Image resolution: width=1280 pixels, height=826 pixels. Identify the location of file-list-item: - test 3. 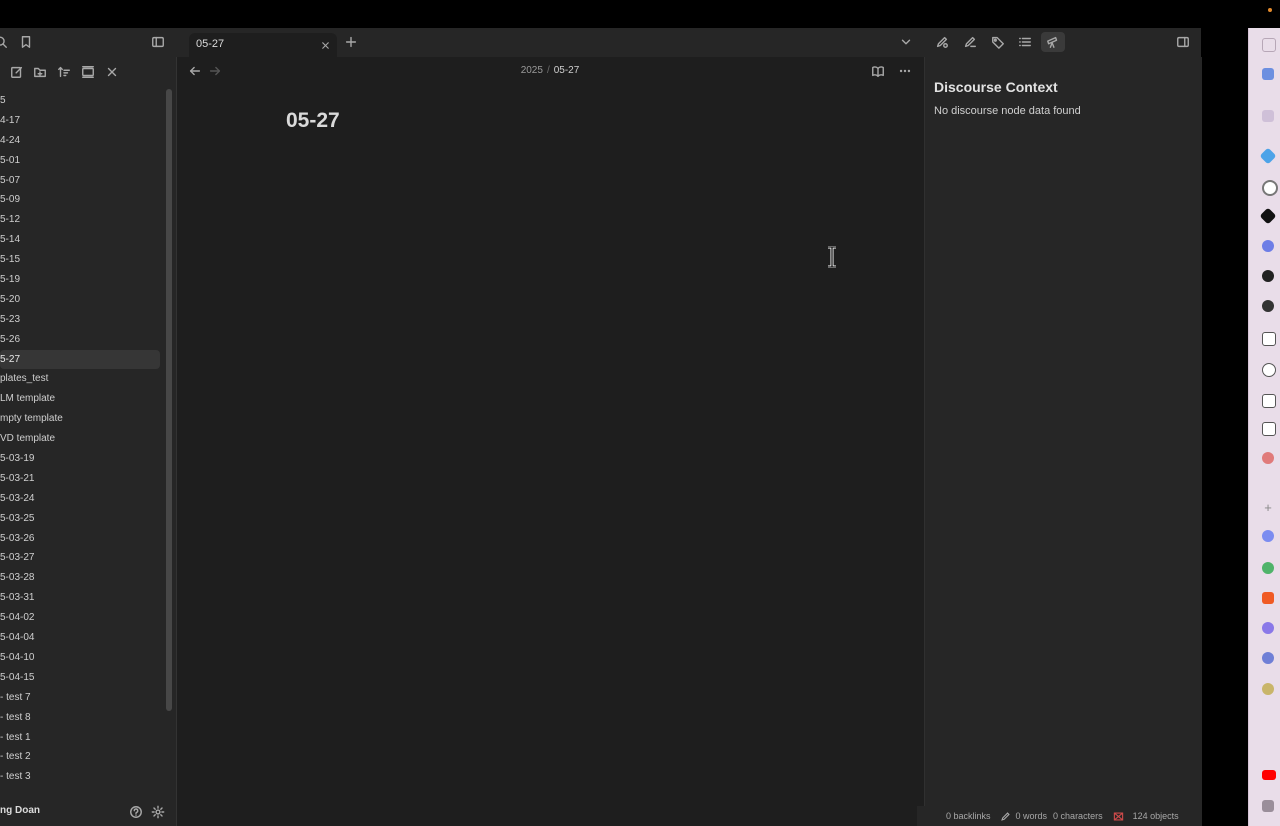
(80, 777).